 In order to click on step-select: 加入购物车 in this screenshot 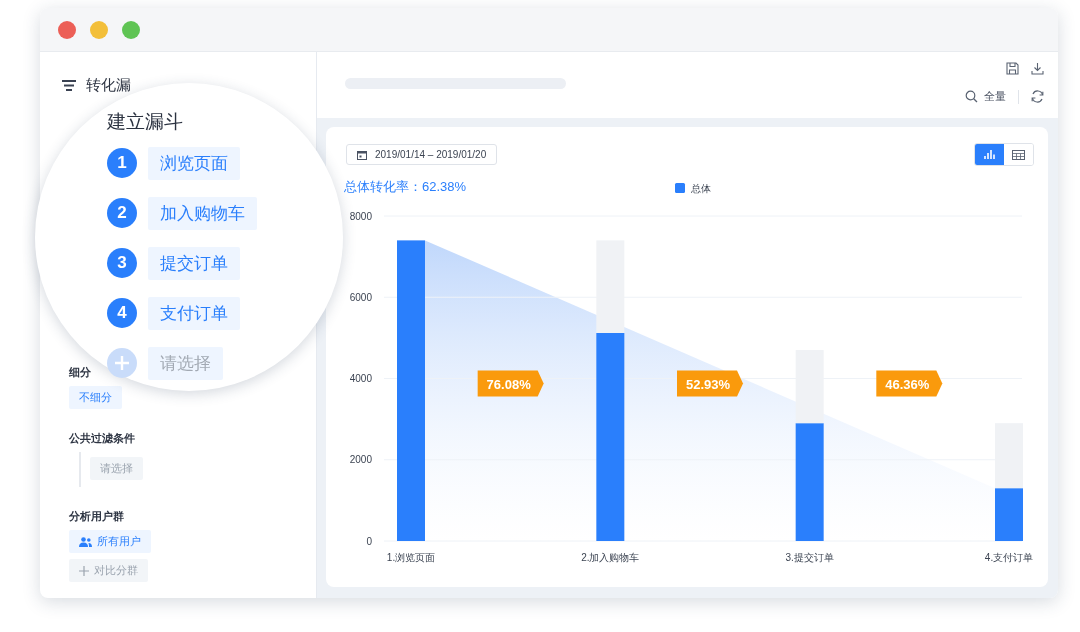, I will do `click(202, 213)`.